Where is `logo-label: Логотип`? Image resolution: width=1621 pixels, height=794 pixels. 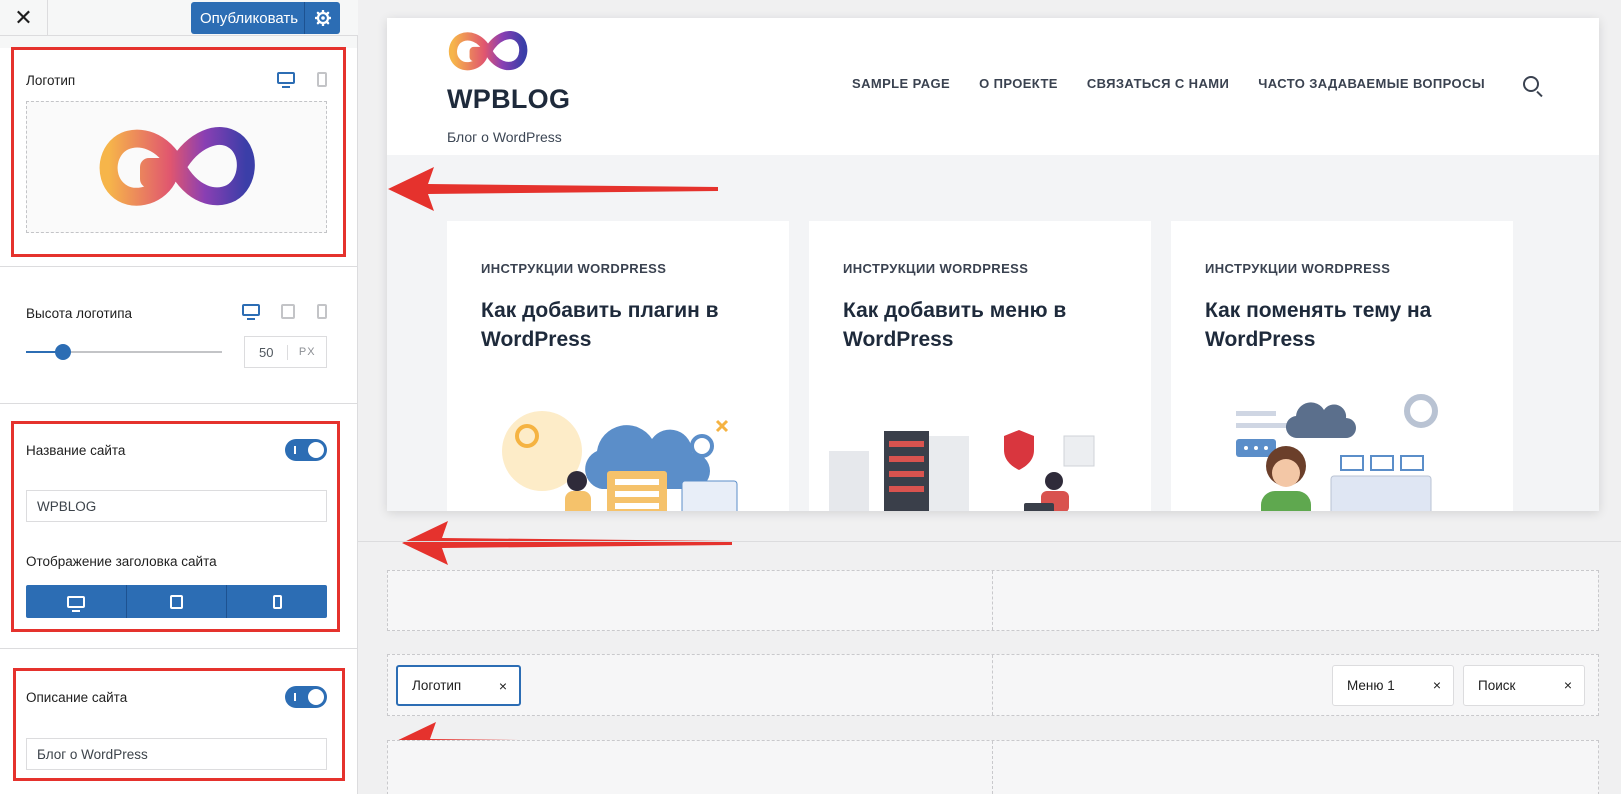
logo-label: Логотип is located at coordinates (51, 80).